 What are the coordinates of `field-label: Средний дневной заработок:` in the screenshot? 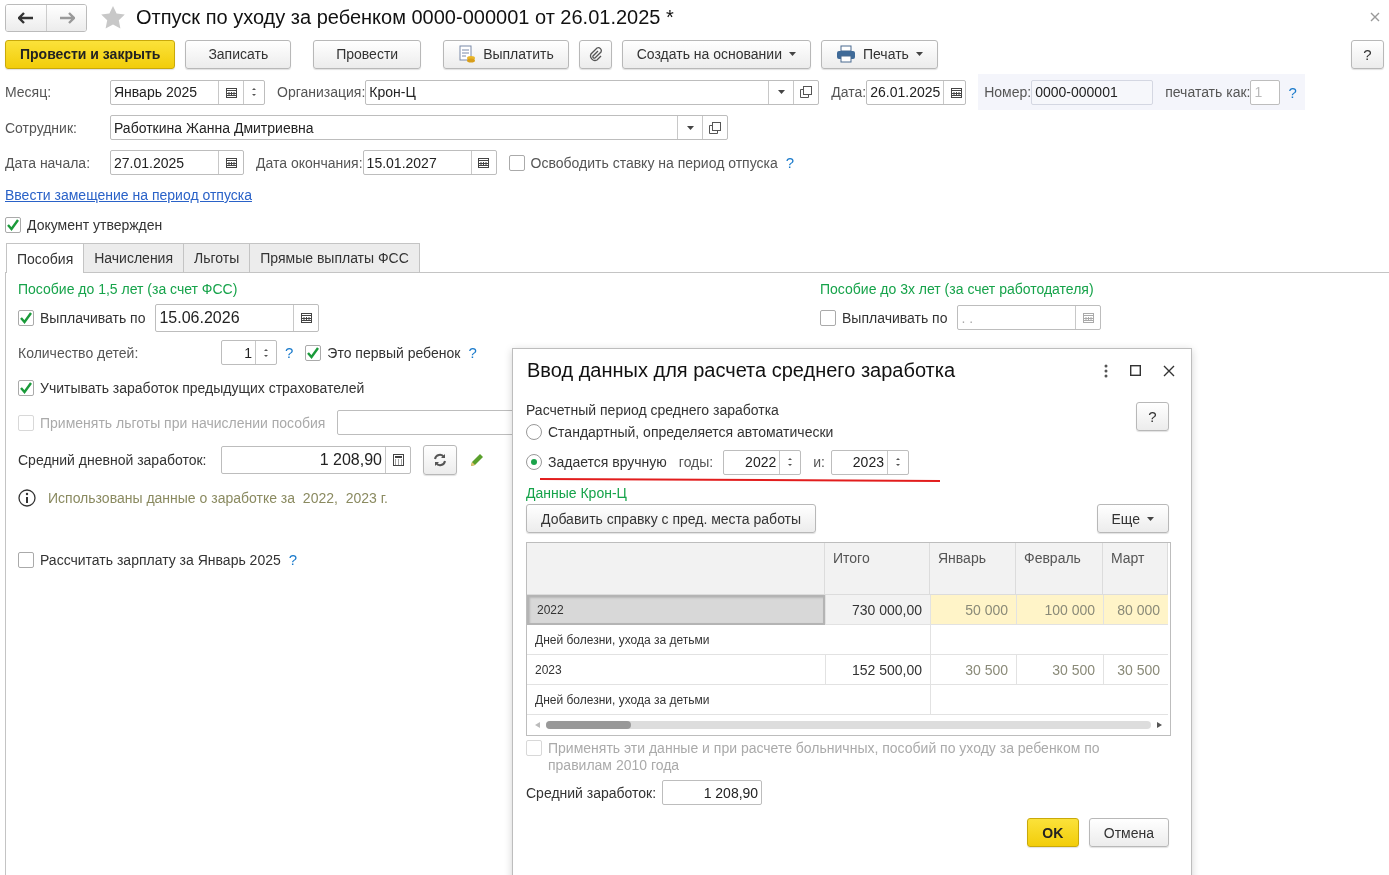 It's located at (113, 460).